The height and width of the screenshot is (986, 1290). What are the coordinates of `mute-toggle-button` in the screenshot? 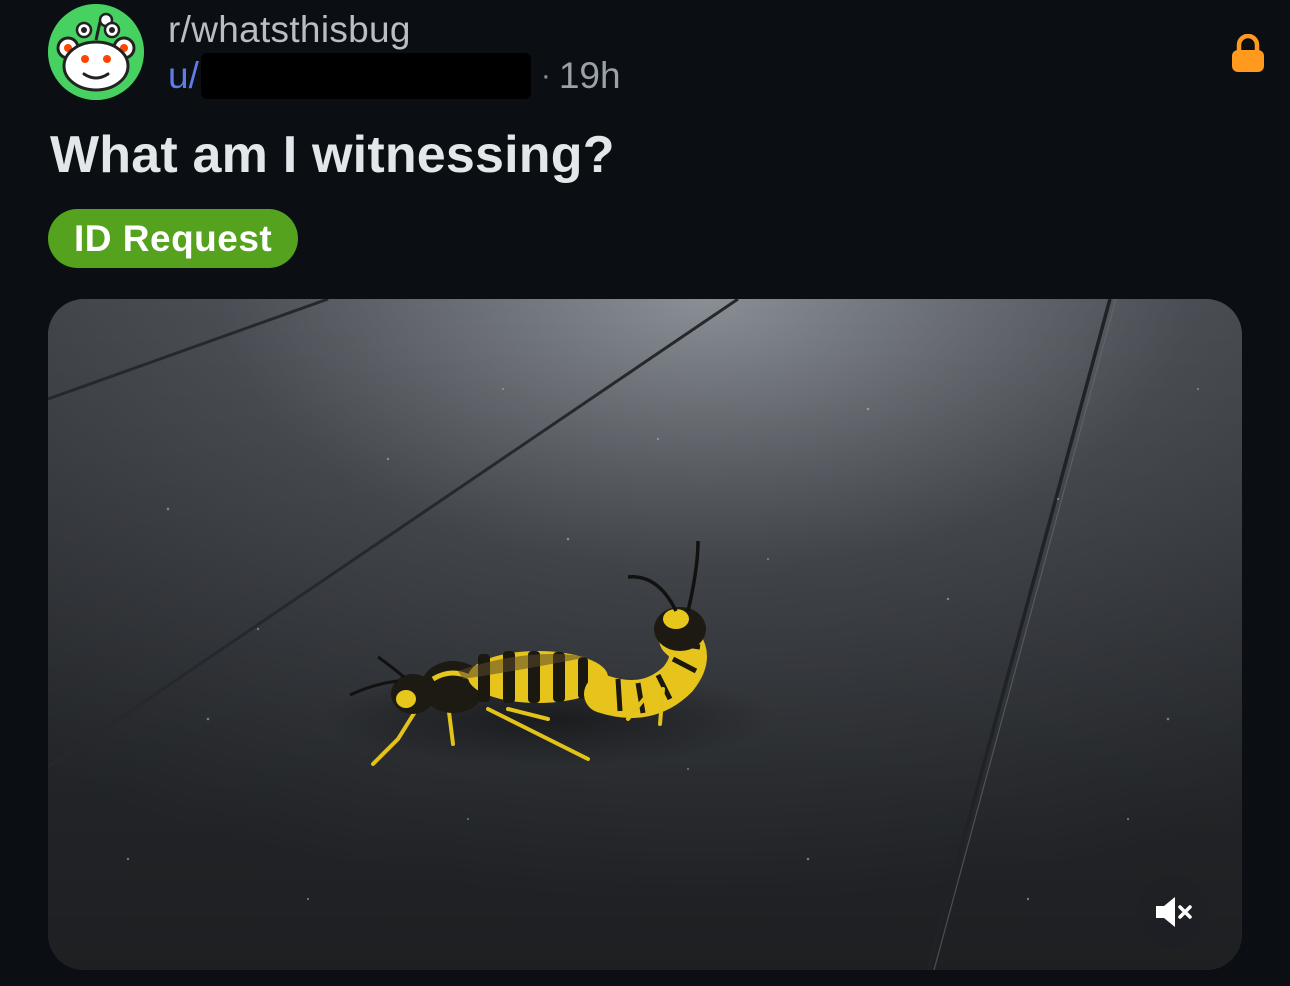 It's located at (1173, 912).